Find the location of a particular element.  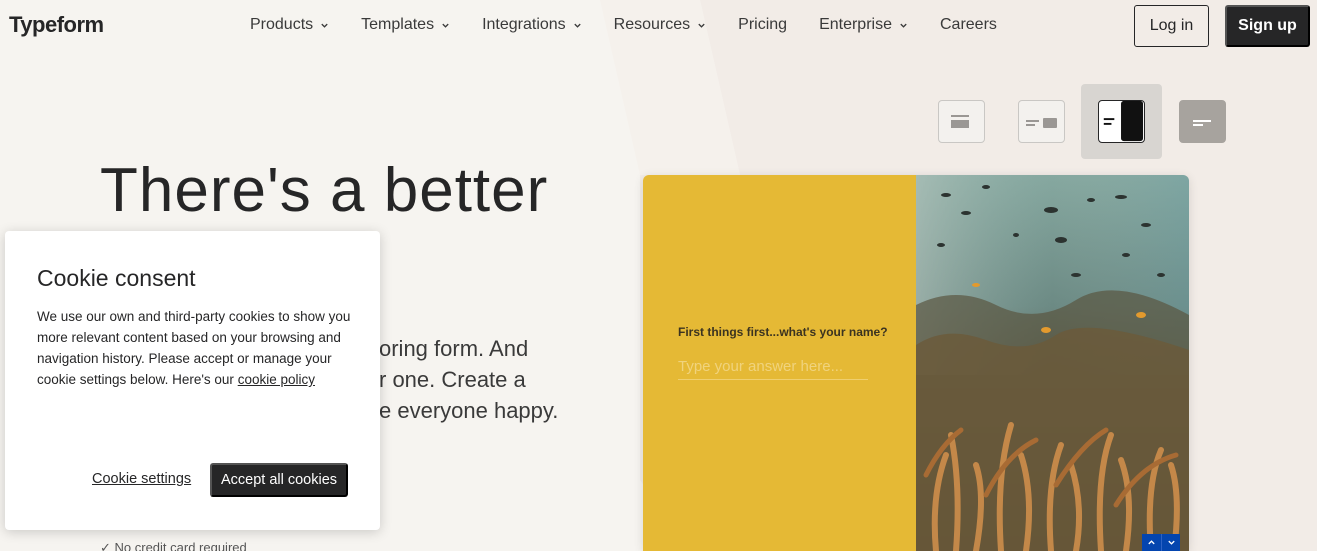

signup-button: Sign up is located at coordinates (1267, 26).